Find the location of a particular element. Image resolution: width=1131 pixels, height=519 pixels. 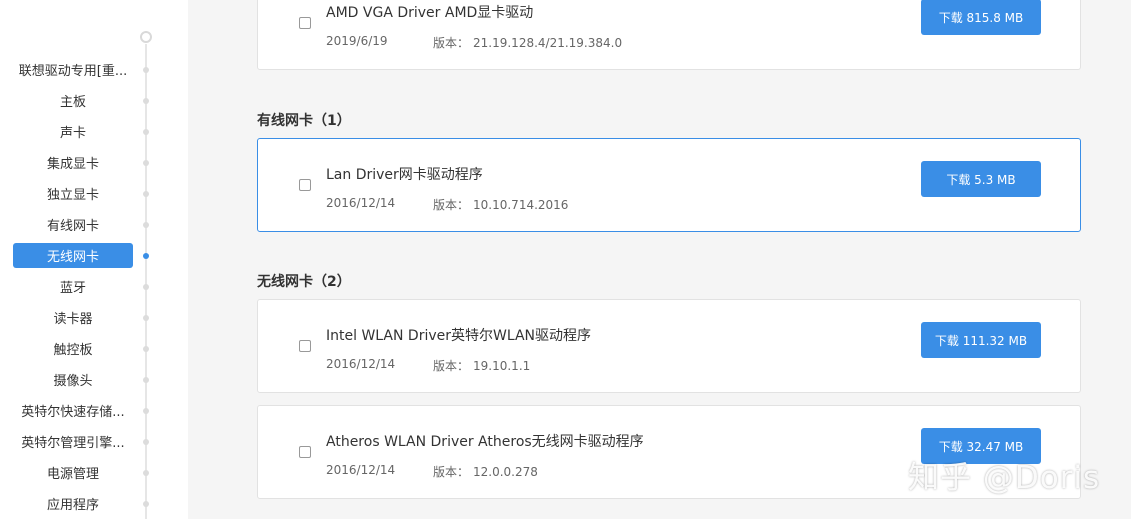

driver-version: 版本： 21.19.128.4/21.19.384.0 is located at coordinates (527, 42).